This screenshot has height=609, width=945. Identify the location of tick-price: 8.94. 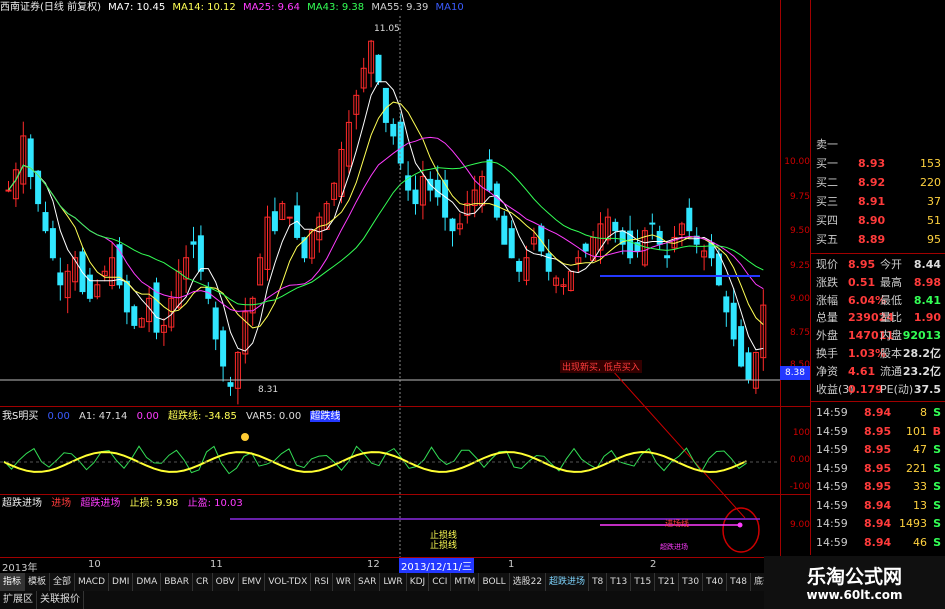
(878, 505).